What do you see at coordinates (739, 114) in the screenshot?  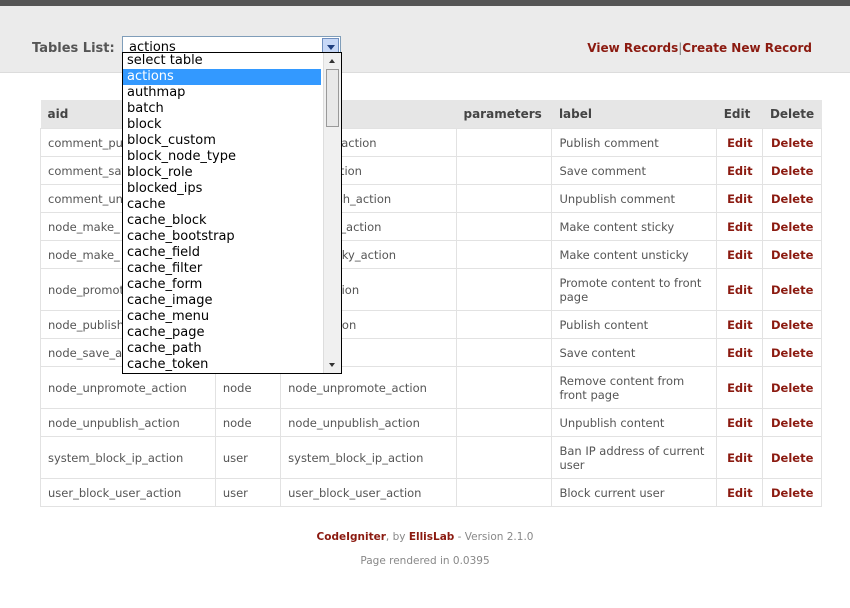 I see `column-header-edit: Edit` at bounding box center [739, 114].